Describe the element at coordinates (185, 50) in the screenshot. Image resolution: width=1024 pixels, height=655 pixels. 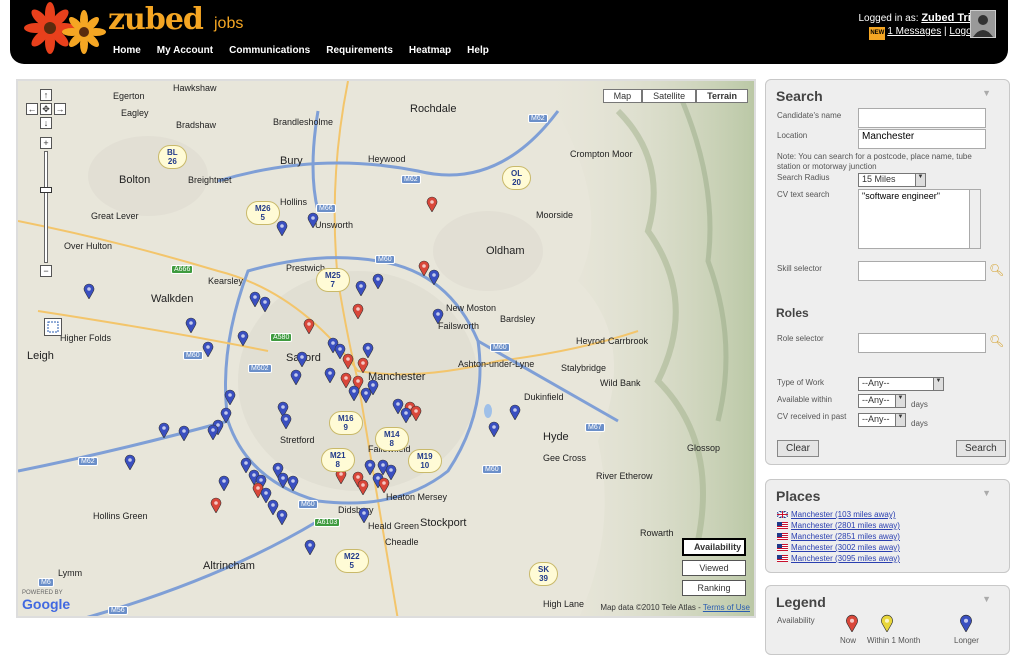
I see `nav-my-account: My Account` at that location.